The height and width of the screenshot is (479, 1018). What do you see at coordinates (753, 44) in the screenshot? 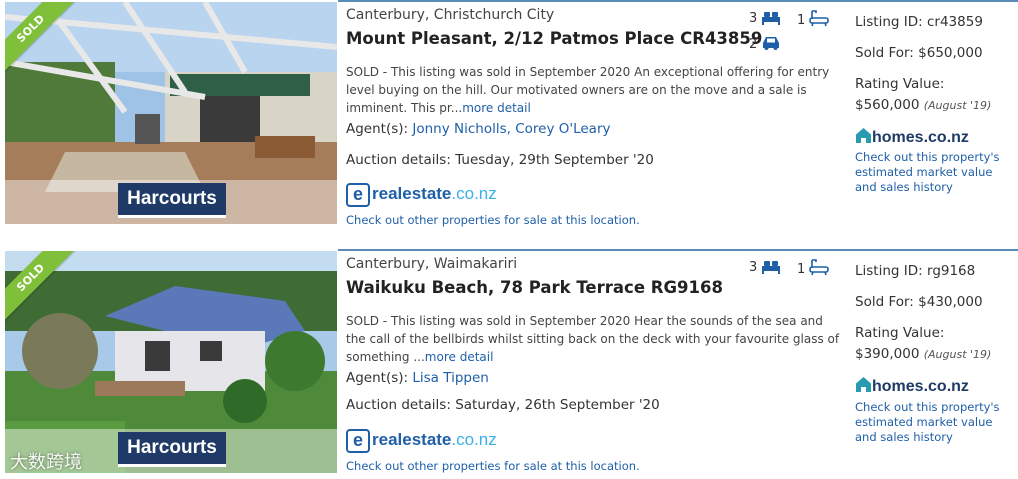
I see `garages-count: 2` at bounding box center [753, 44].